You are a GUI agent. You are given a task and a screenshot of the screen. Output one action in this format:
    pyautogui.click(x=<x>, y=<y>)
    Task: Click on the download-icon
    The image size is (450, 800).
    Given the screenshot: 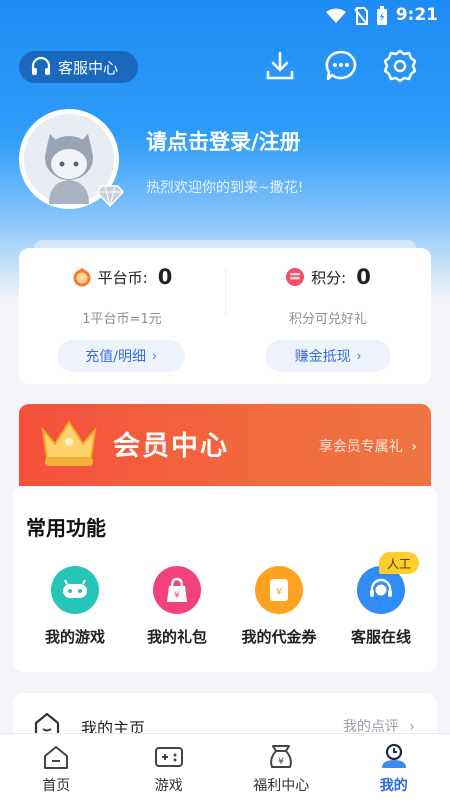 What is the action you would take?
    pyautogui.click(x=280, y=65)
    